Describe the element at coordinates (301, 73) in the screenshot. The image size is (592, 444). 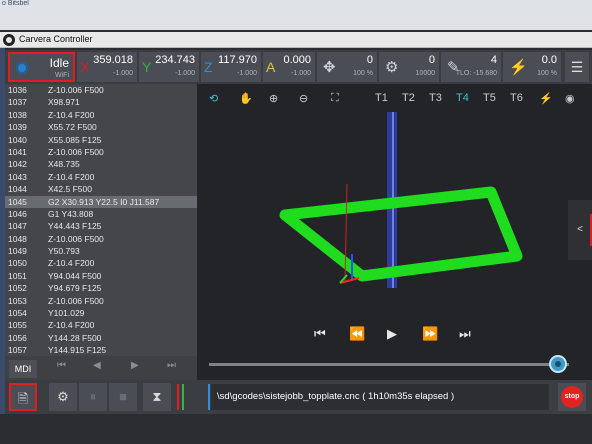
I see `a-sub: -1.000` at that location.